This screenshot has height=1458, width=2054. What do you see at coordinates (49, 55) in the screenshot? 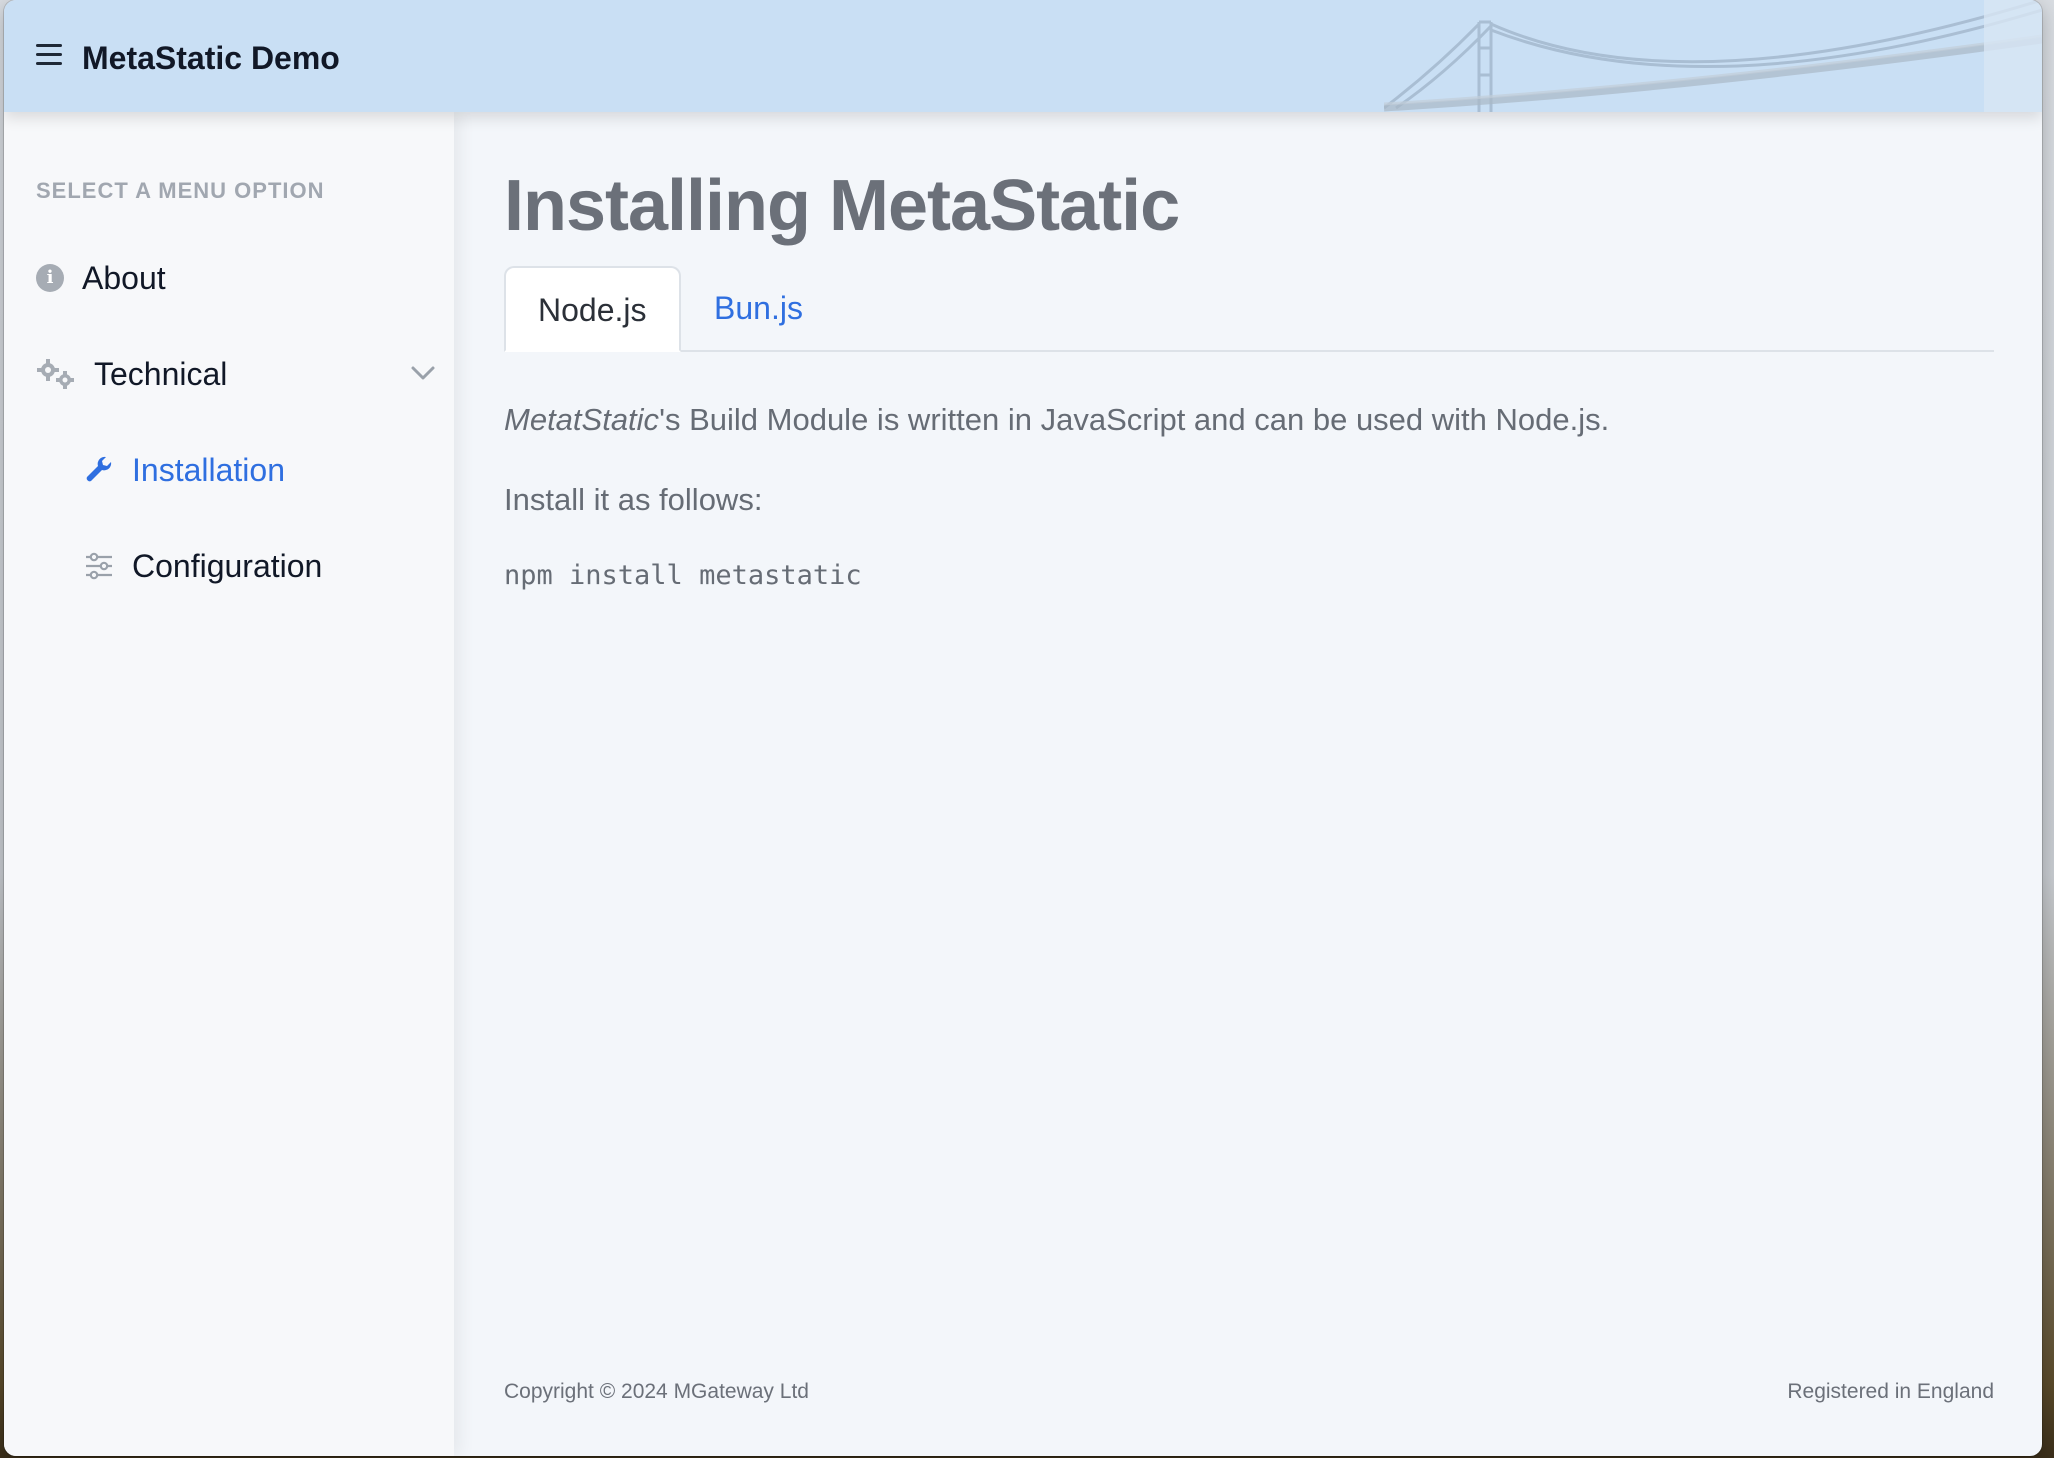
I see `menu-icon` at bounding box center [49, 55].